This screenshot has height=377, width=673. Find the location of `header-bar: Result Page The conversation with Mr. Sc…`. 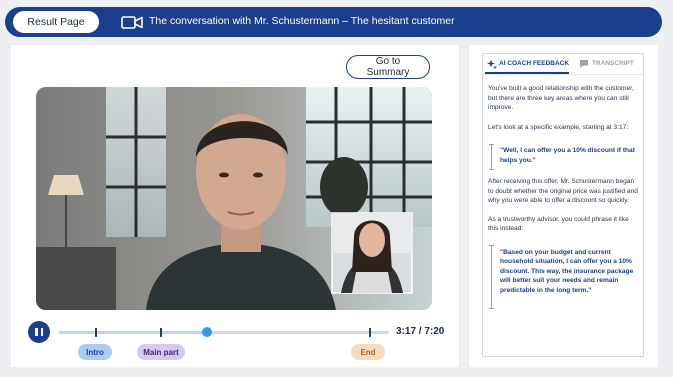

header-bar: Result Page The conversation with Mr. Sc… is located at coordinates (333, 22).